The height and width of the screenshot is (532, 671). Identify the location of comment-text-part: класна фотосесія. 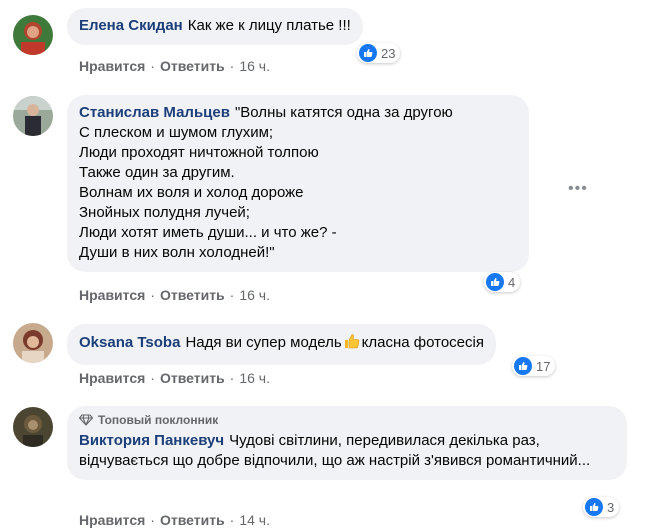
(422, 342).